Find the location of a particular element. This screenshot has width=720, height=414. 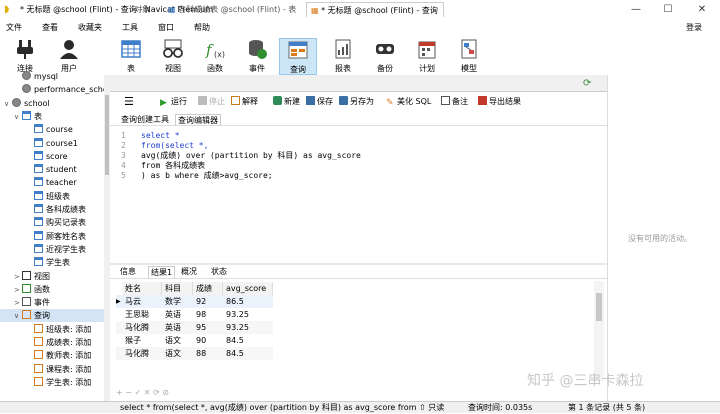

tree-item: performance_sche is located at coordinates (61, 89).